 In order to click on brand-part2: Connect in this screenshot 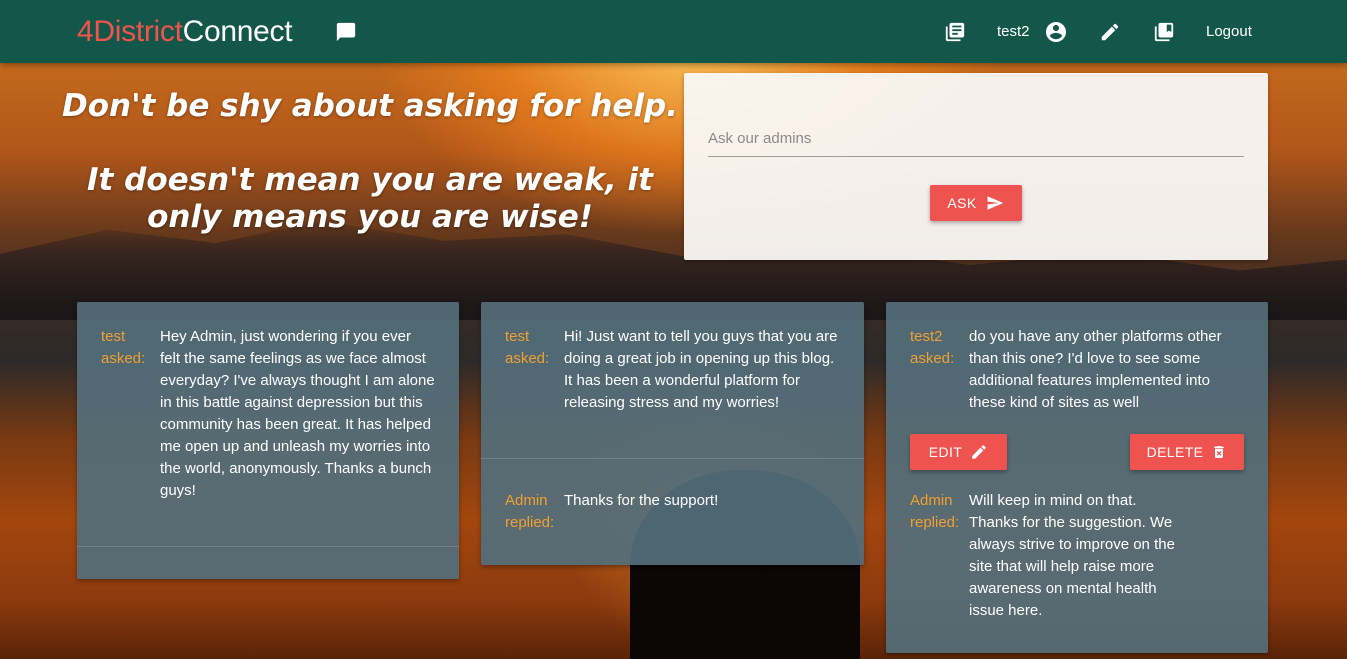, I will do `click(237, 31)`.